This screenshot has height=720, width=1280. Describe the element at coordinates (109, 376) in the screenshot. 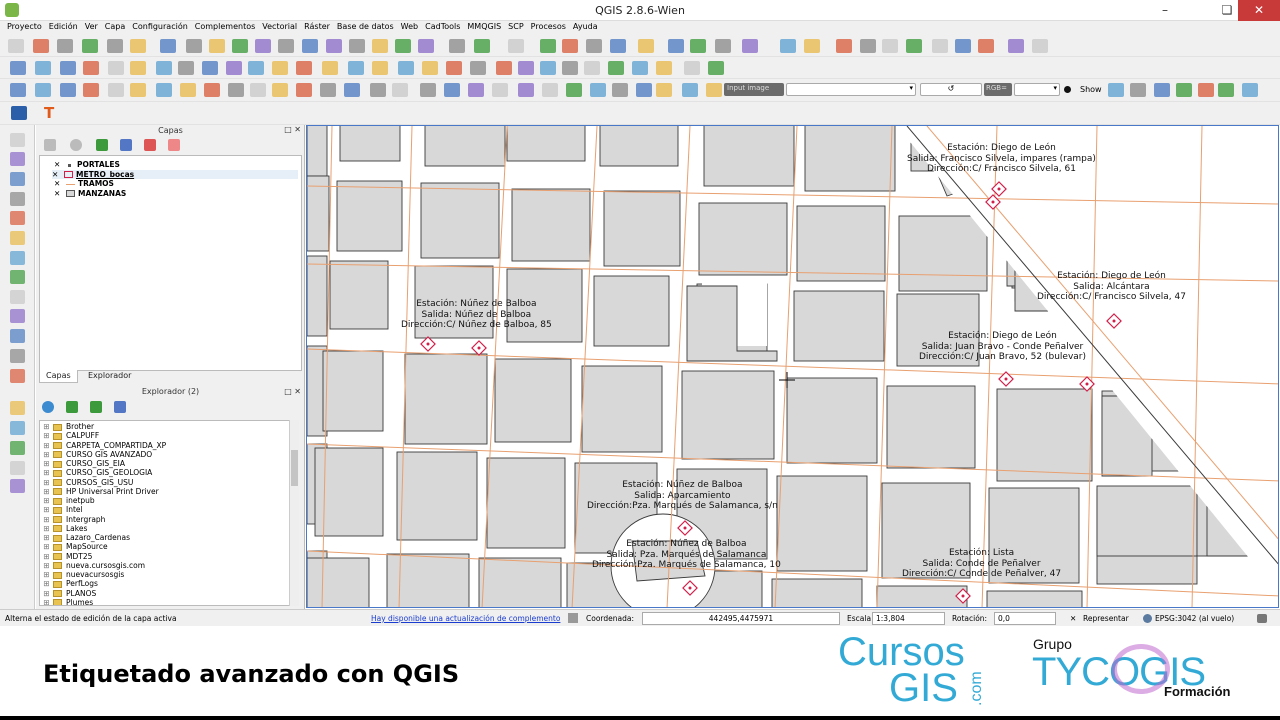

I see `tab-explorador: Explorador` at that location.